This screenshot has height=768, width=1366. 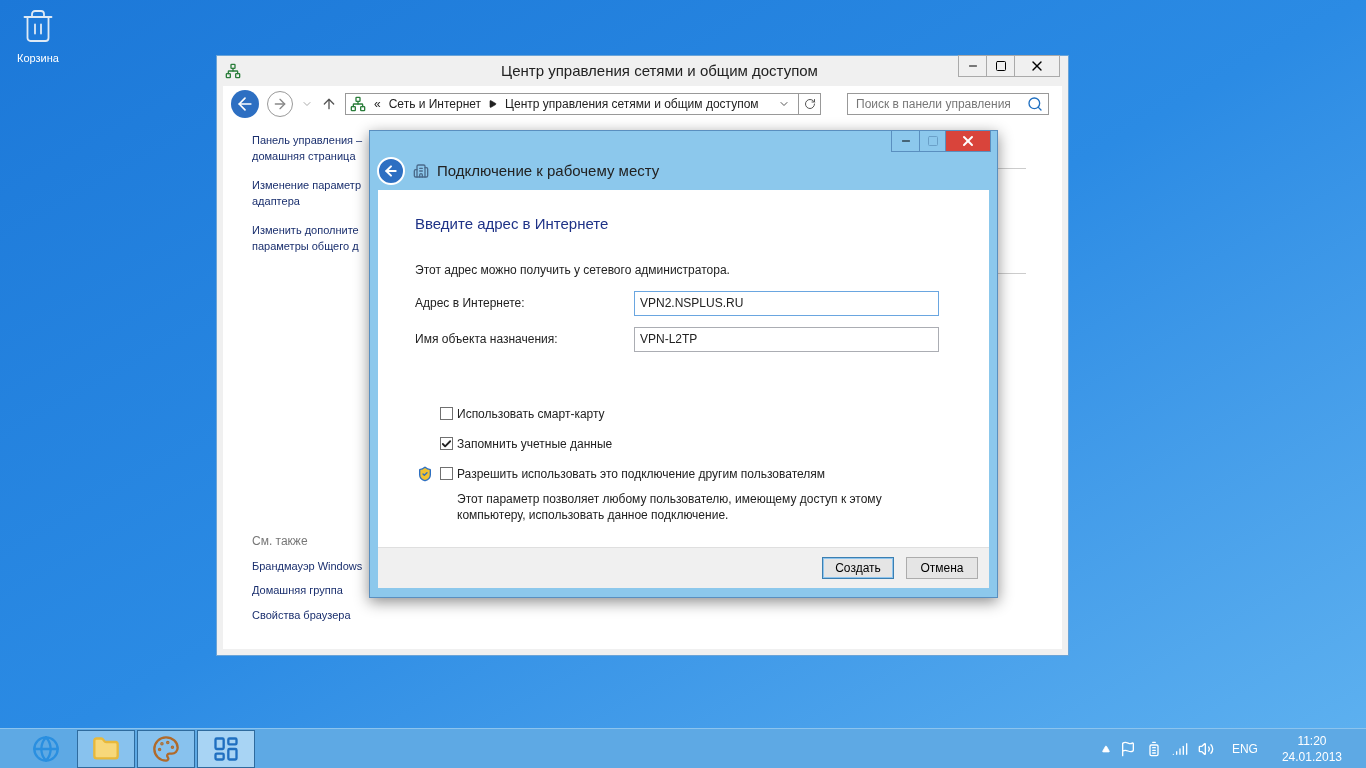 What do you see at coordinates (280, 541) in the screenshot?
I see `see-also-heading: См. также` at bounding box center [280, 541].